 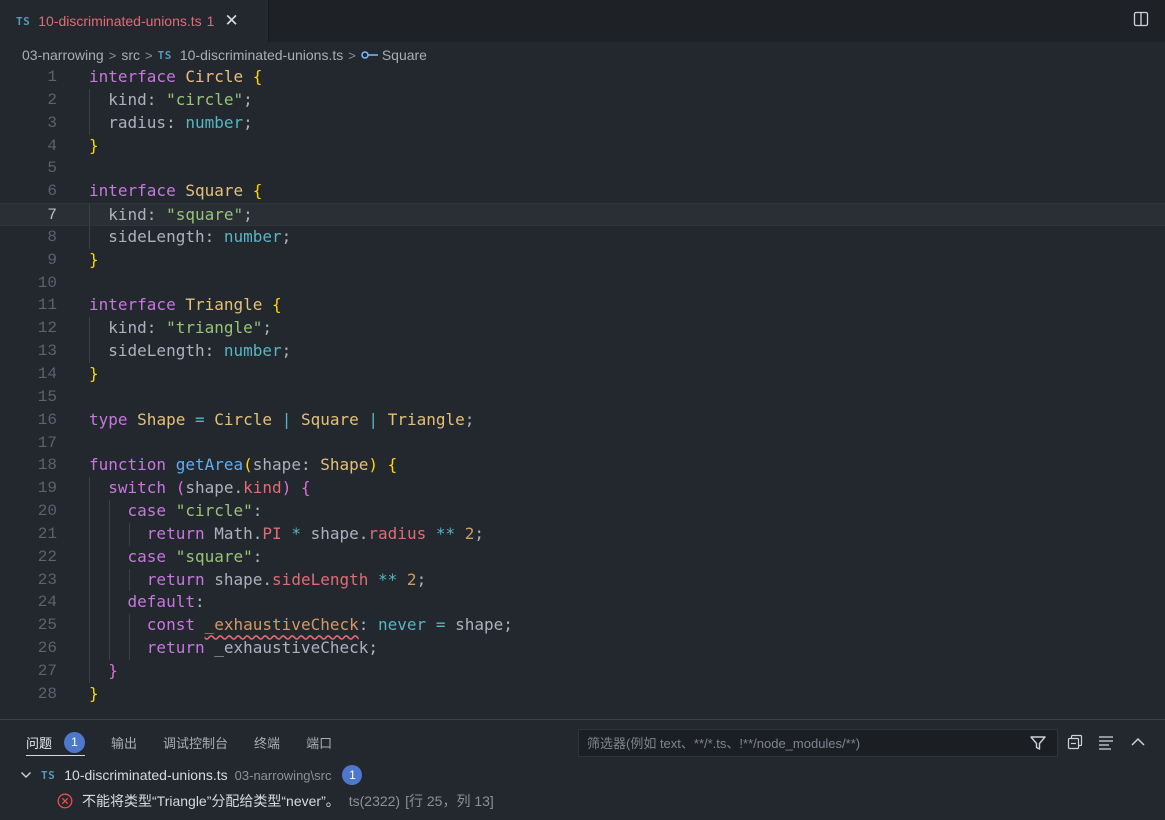 What do you see at coordinates (369, 55) in the screenshot?
I see `interface-symbol-icon` at bounding box center [369, 55].